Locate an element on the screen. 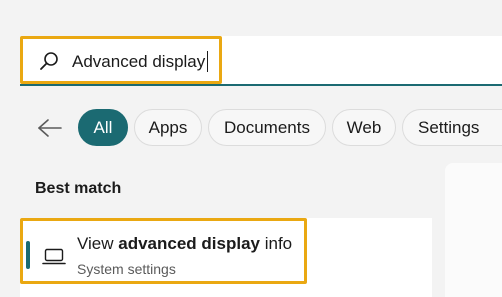 This screenshot has width=502, height=297. laptop-icon is located at coordinates (54, 256).